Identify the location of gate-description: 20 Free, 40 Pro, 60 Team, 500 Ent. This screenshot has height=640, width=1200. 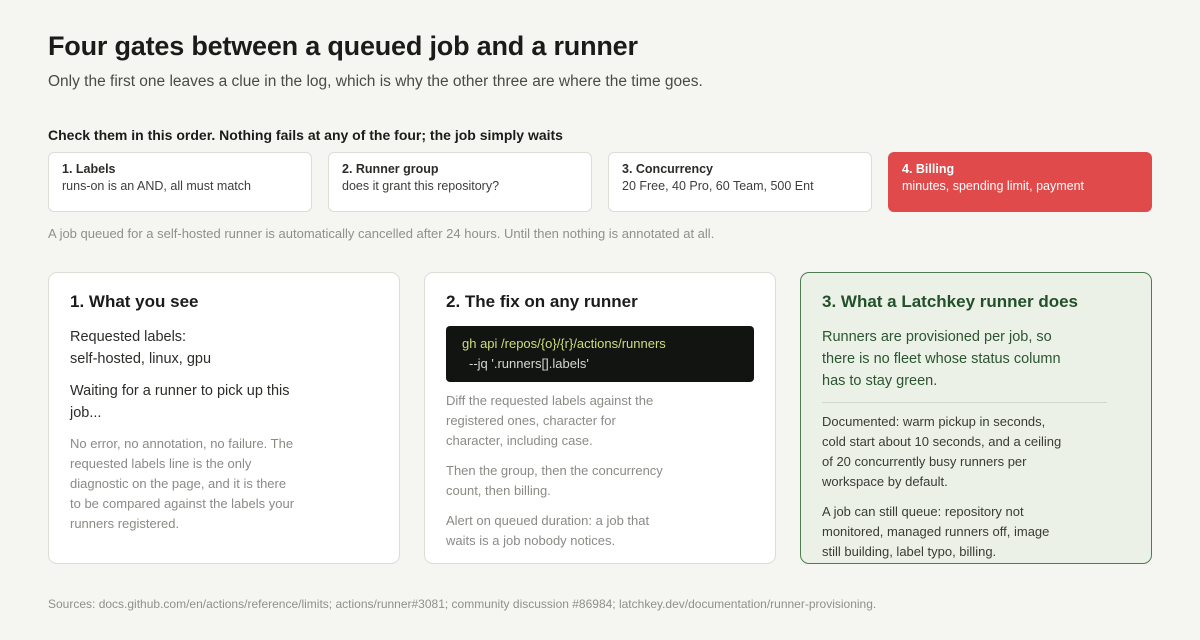
(718, 186).